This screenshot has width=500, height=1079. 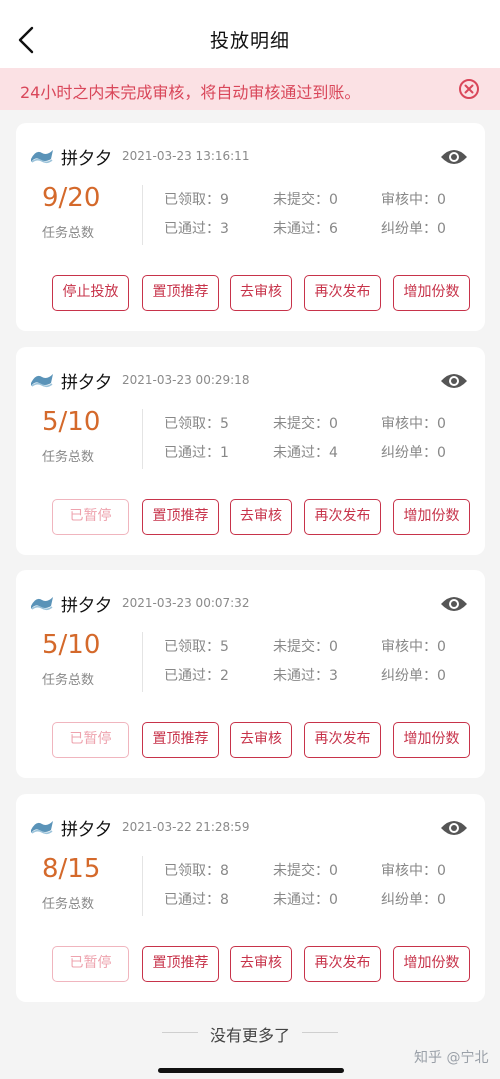 I want to click on stat-failed: 未通过：0, so click(x=305, y=900).